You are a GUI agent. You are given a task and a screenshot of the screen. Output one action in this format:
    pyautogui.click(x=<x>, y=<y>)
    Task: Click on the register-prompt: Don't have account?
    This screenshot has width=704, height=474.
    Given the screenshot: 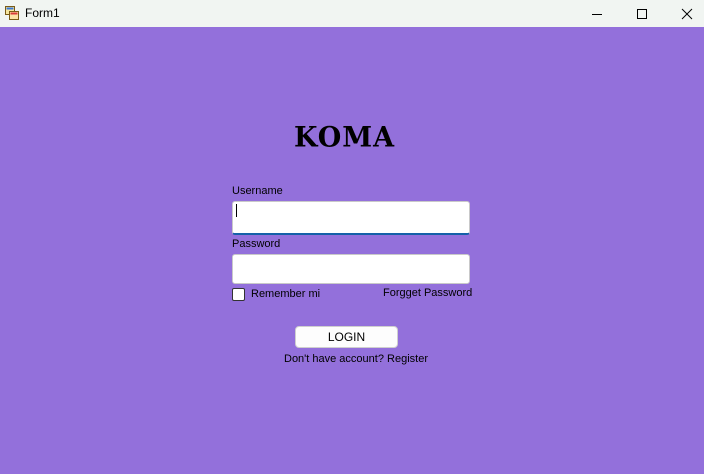 What is the action you would take?
    pyautogui.click(x=334, y=359)
    